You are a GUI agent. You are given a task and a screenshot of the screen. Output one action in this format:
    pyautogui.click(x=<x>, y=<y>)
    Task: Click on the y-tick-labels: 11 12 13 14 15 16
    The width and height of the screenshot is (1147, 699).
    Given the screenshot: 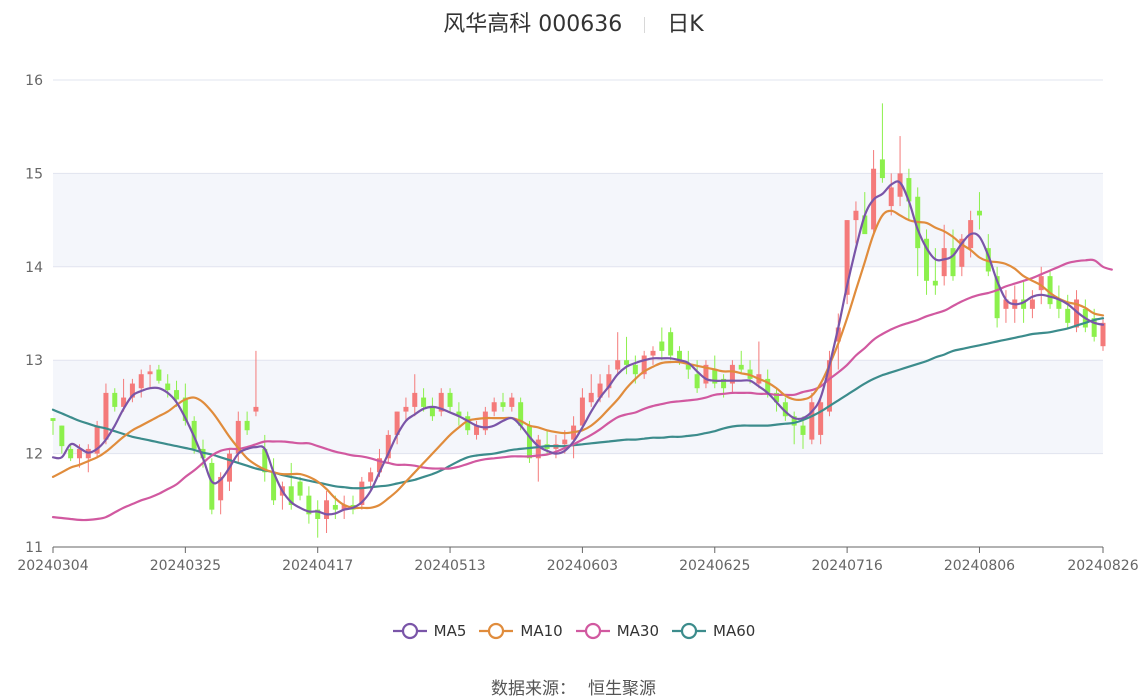 What is the action you would take?
    pyautogui.click(x=34, y=314)
    